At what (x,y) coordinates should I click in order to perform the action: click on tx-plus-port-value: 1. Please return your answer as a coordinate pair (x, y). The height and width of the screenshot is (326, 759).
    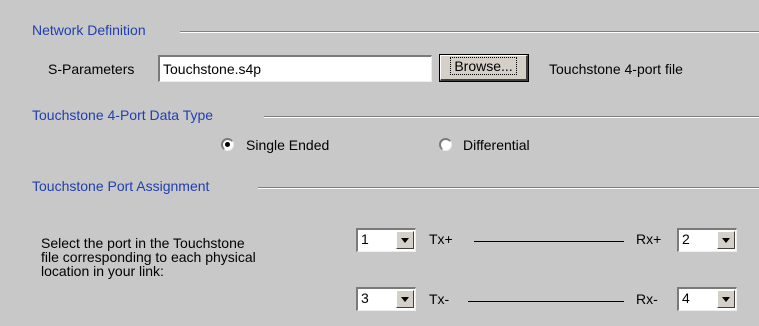
    Looking at the image, I should click on (365, 239).